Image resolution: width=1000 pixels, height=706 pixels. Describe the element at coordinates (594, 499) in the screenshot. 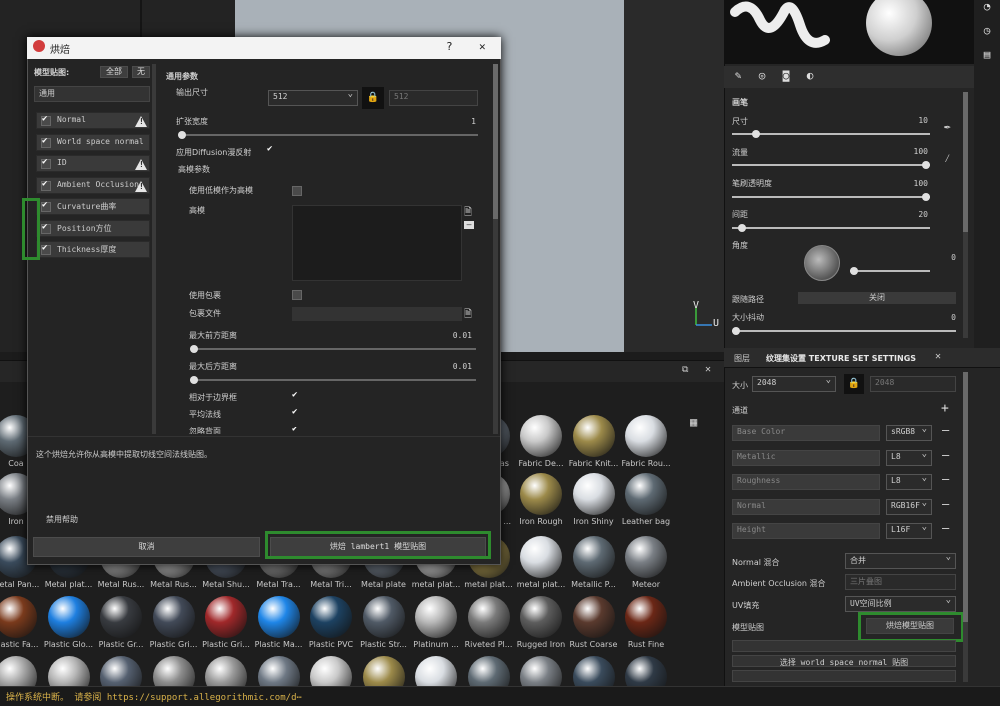

I see `material-thumbnail: Iron Shiny` at that location.